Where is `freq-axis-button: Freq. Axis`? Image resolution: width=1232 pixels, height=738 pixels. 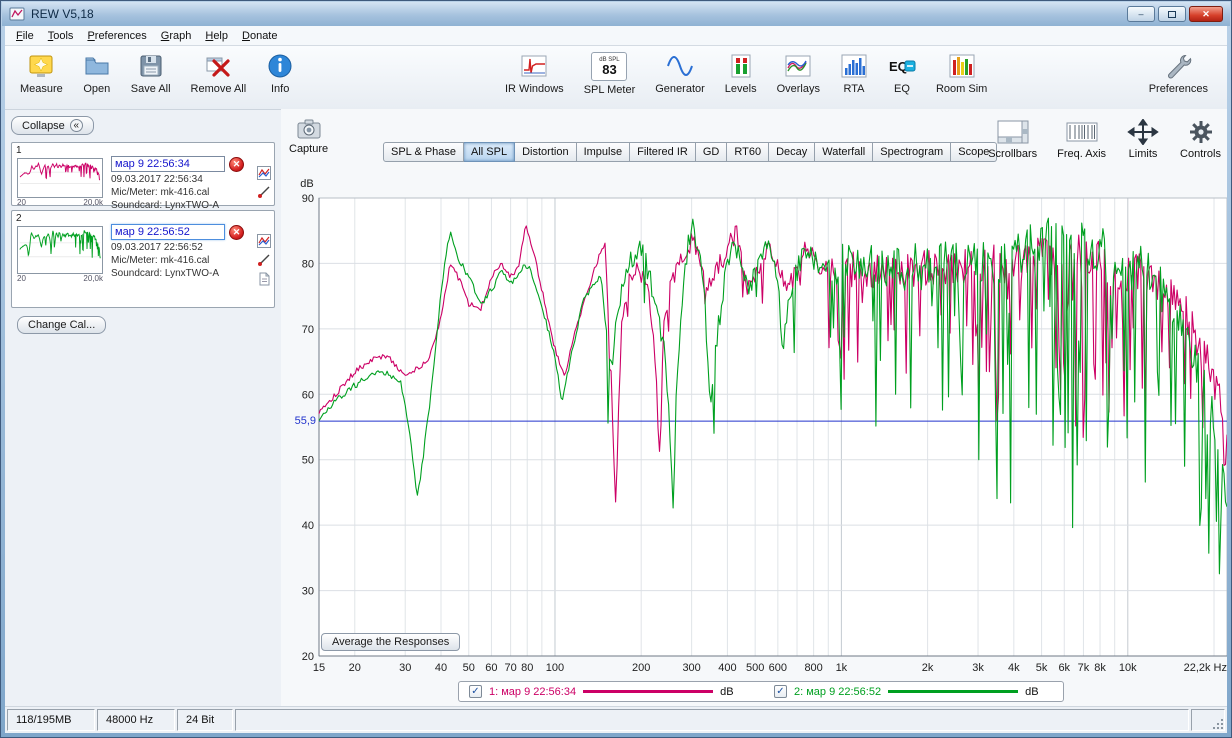 freq-axis-button: Freq. Axis is located at coordinates (1081, 139).